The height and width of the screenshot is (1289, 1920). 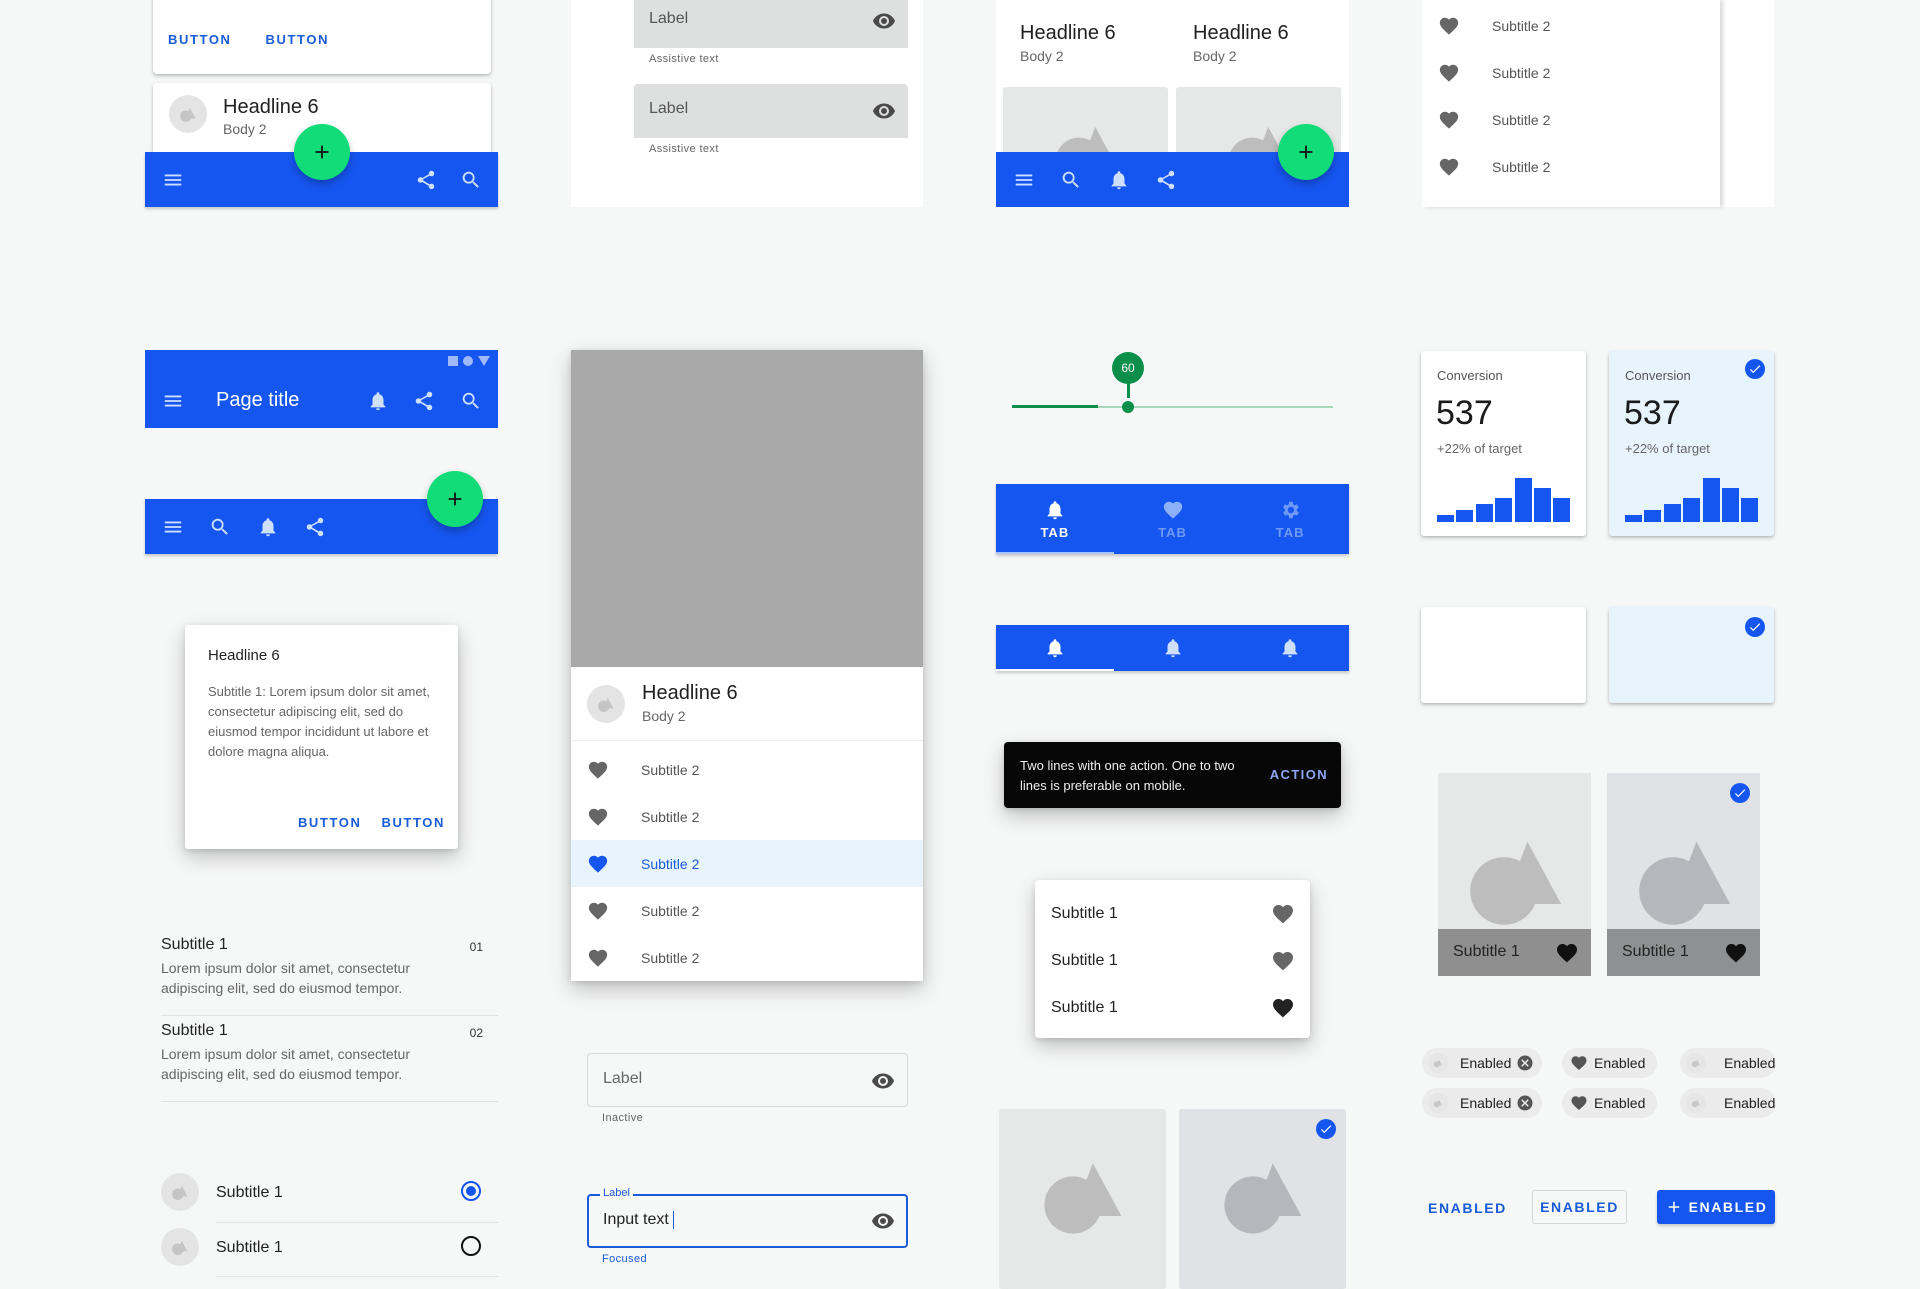 What do you see at coordinates (1172, 385) in the screenshot?
I see `discrete-slider: 60` at bounding box center [1172, 385].